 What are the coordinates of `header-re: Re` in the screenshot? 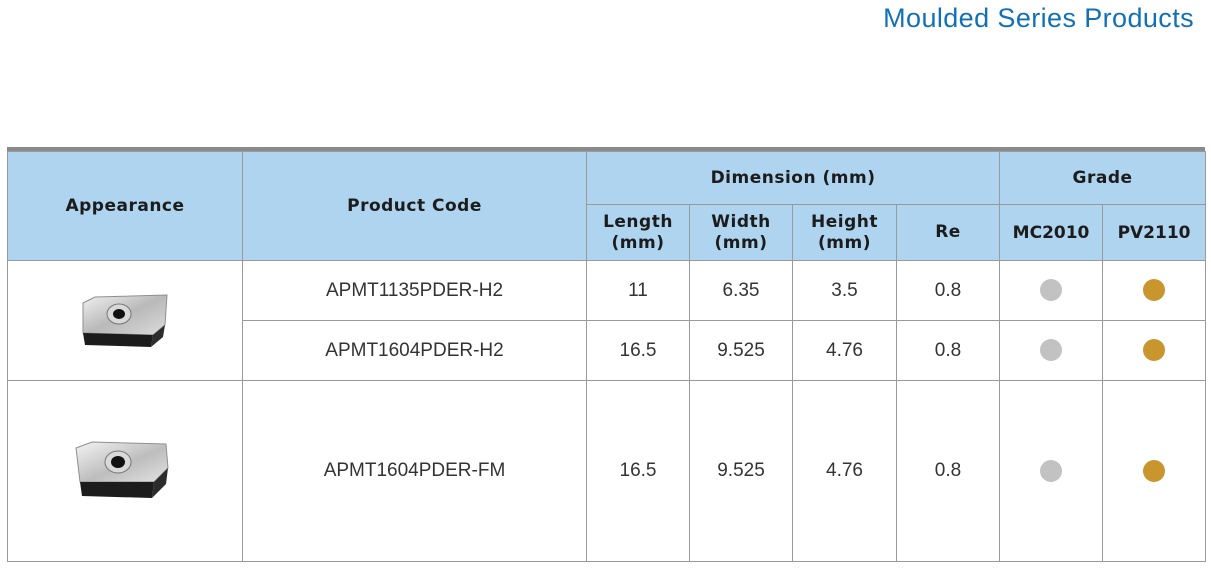 It's located at (948, 232).